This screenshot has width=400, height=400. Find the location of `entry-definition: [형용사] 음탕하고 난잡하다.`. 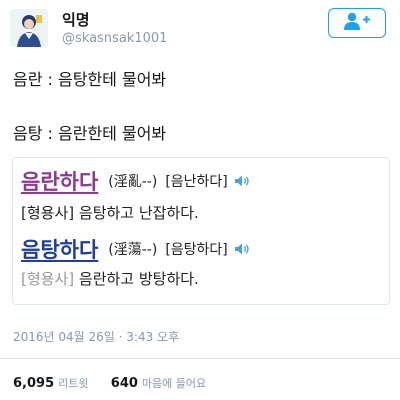

entry-definition: [형용사] 음탕하고 난잡하다. is located at coordinates (110, 212).